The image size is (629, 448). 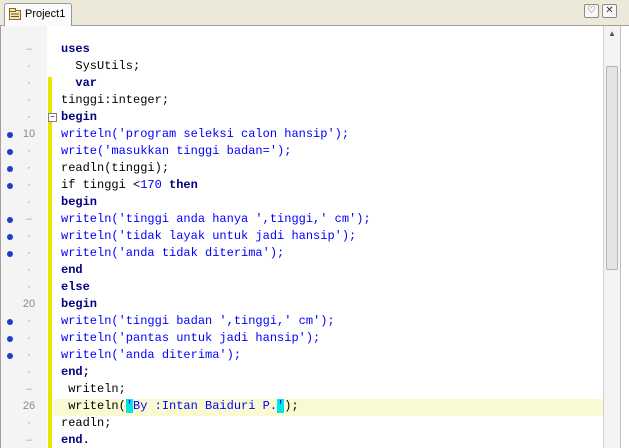 What do you see at coordinates (302, 287) in the screenshot?
I see `code-line: · else` at bounding box center [302, 287].